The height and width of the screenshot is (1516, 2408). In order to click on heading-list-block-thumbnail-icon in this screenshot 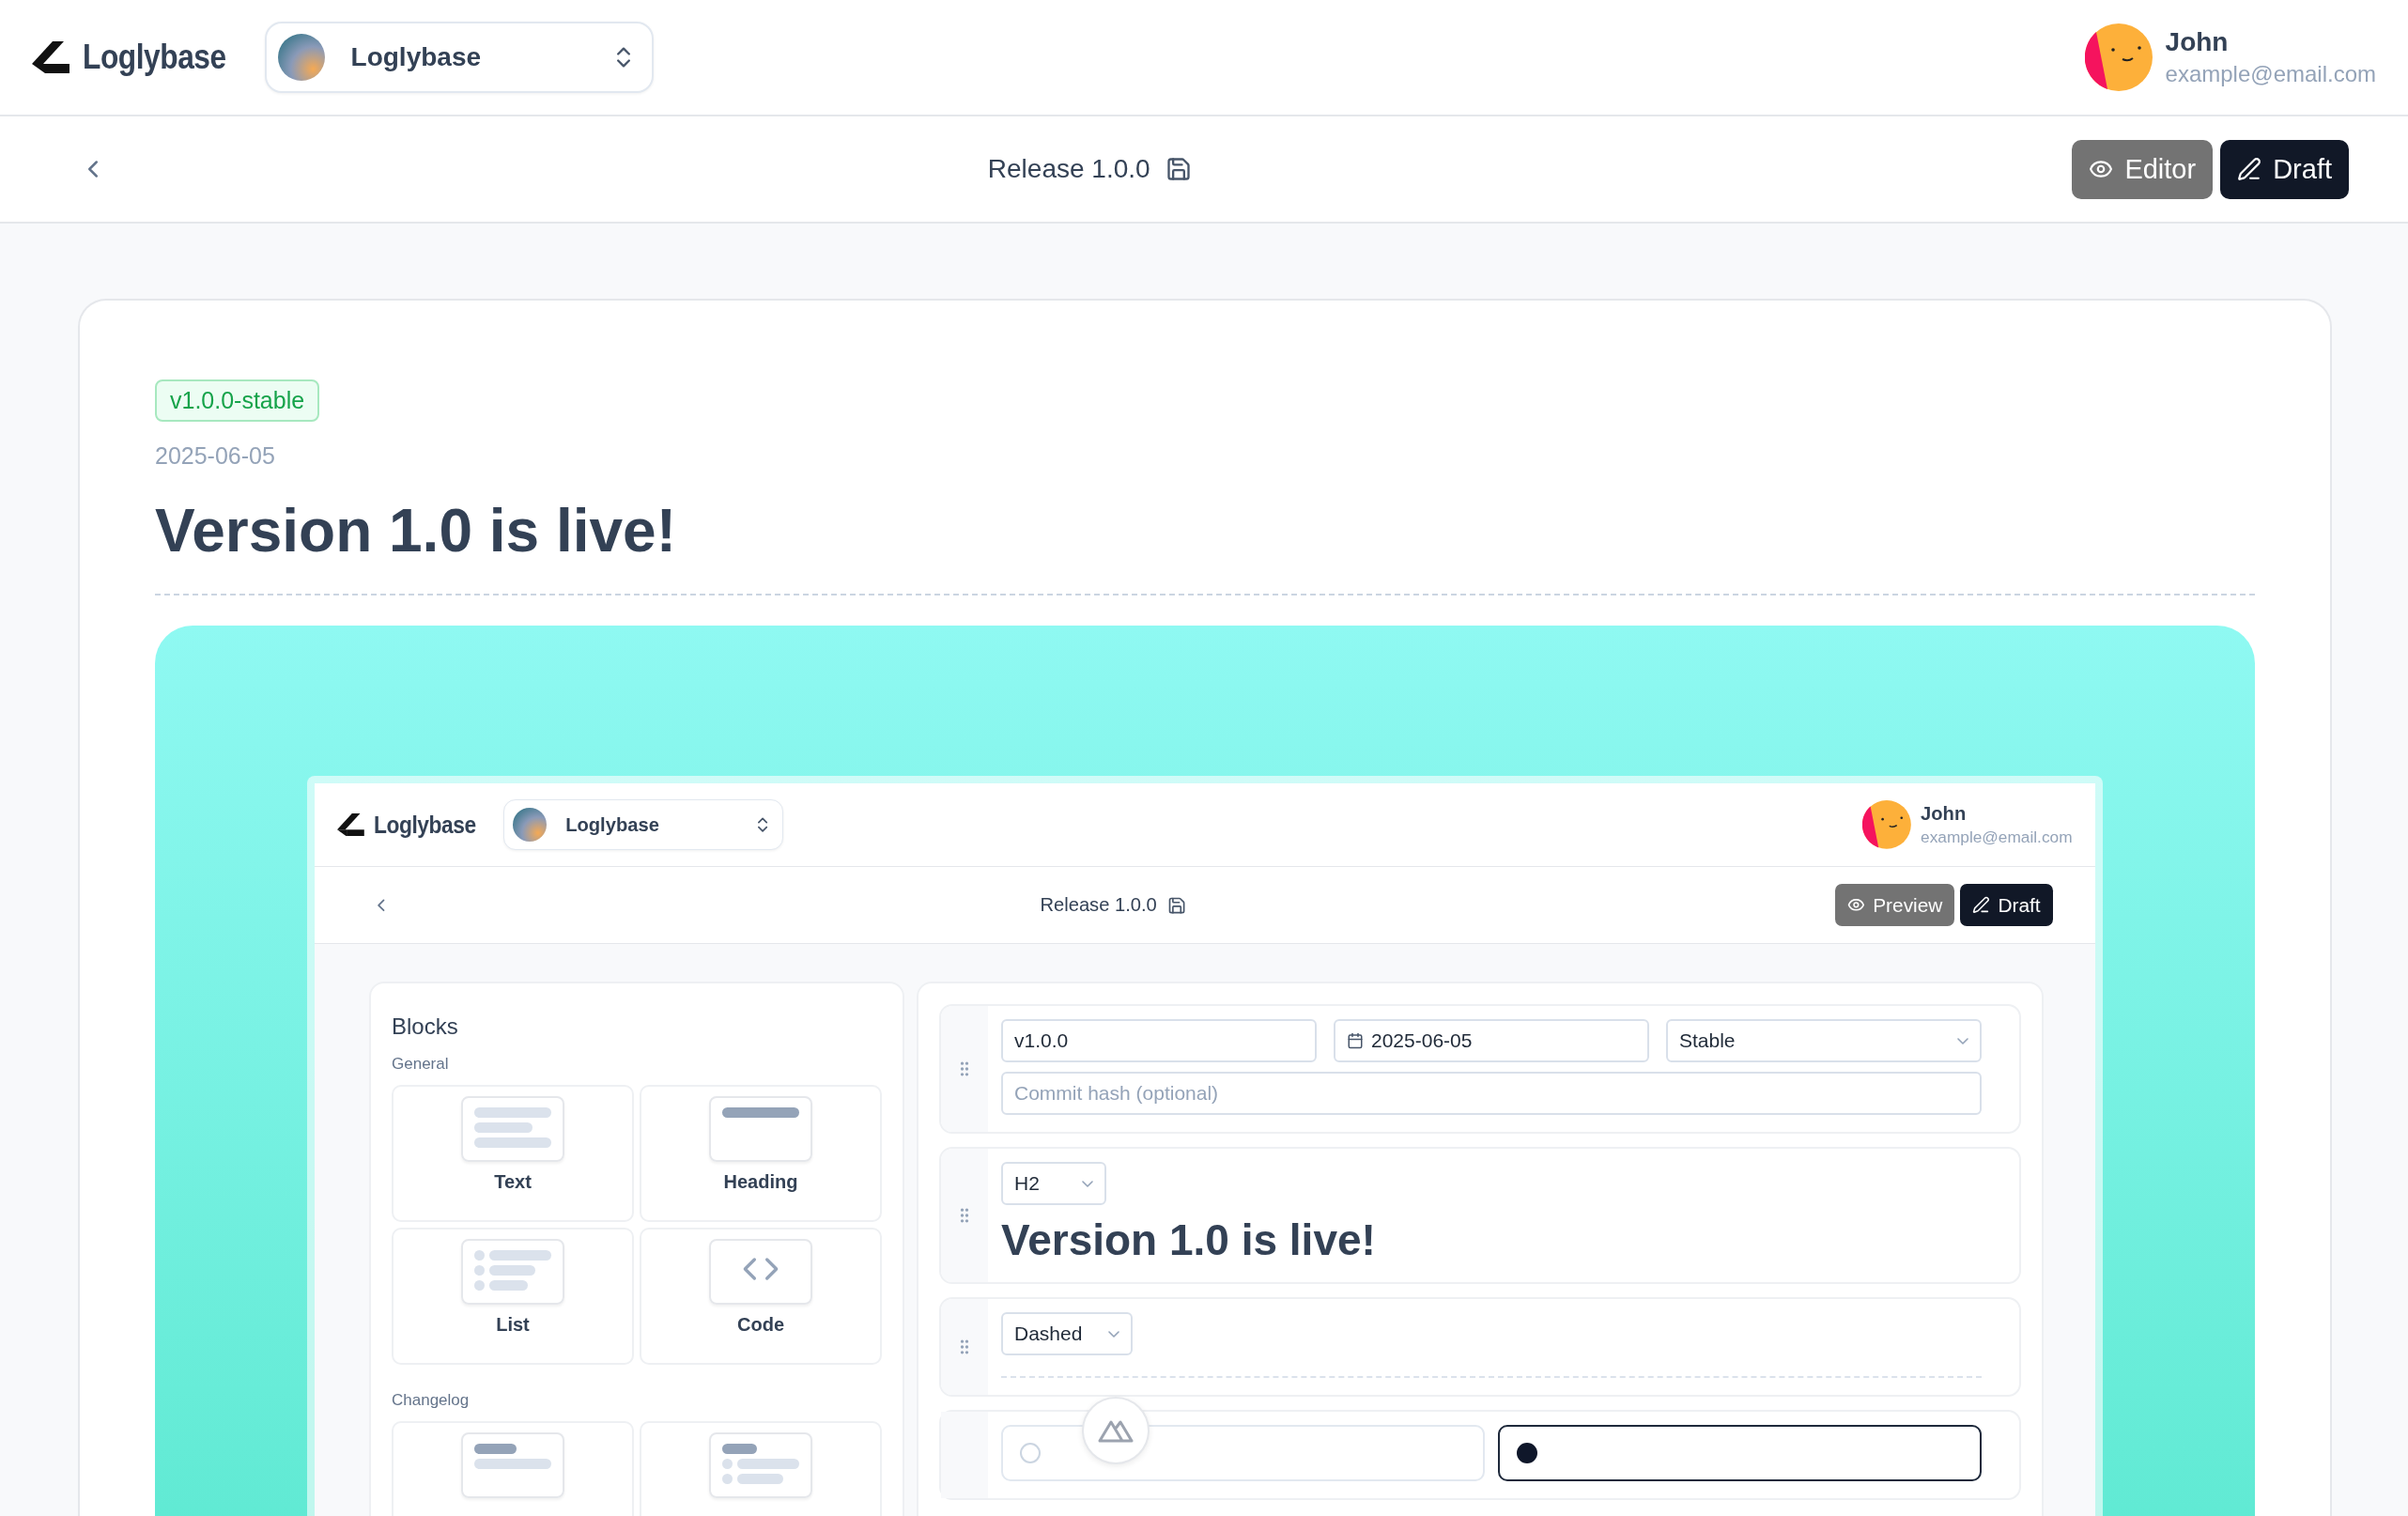, I will do `click(760, 1465)`.